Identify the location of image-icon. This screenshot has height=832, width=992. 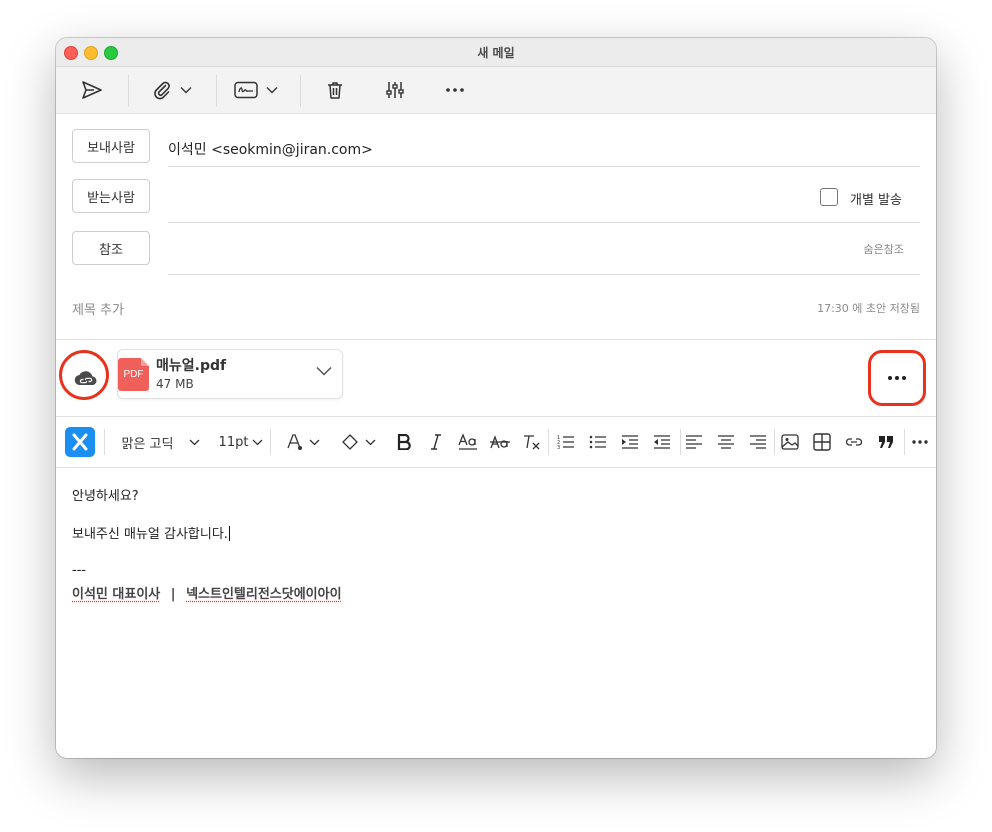
(790, 442).